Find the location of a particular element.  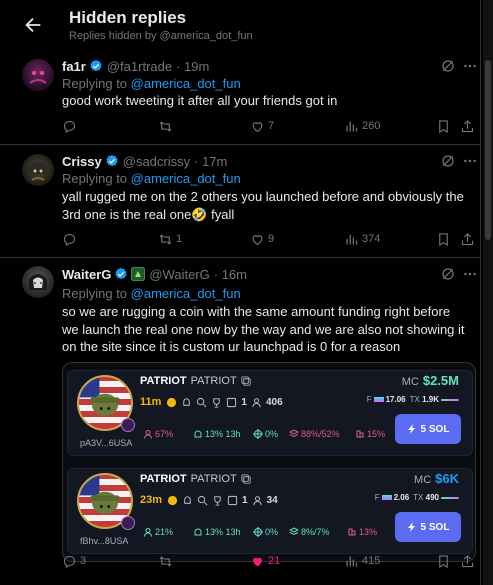

market-cap: MC $6K is located at coordinates (436, 478).